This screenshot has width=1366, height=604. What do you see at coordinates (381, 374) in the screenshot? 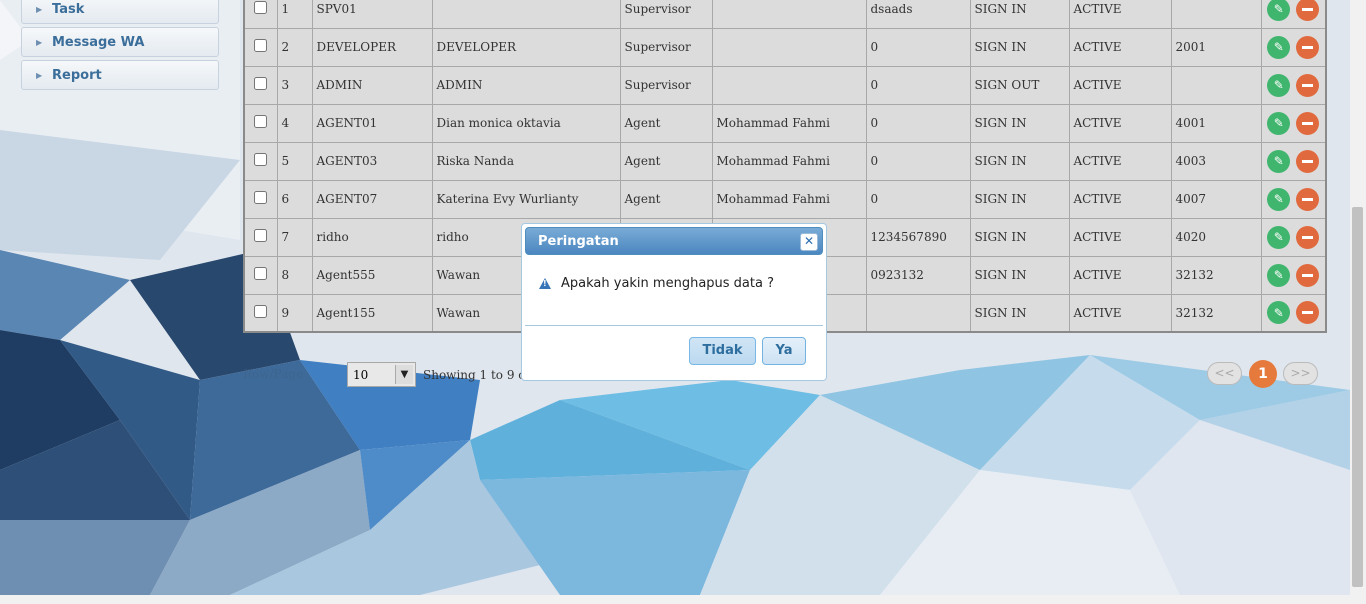
I see `page-size-select: 10 ▼` at bounding box center [381, 374].